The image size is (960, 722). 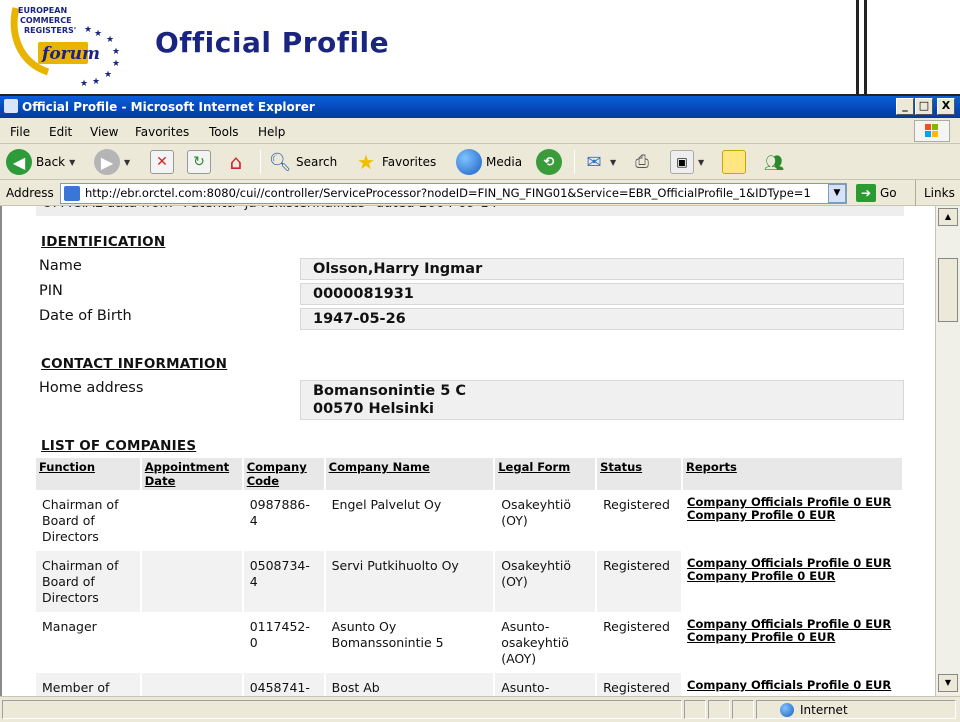 What do you see at coordinates (924, 106) in the screenshot?
I see `maximize-button: □` at bounding box center [924, 106].